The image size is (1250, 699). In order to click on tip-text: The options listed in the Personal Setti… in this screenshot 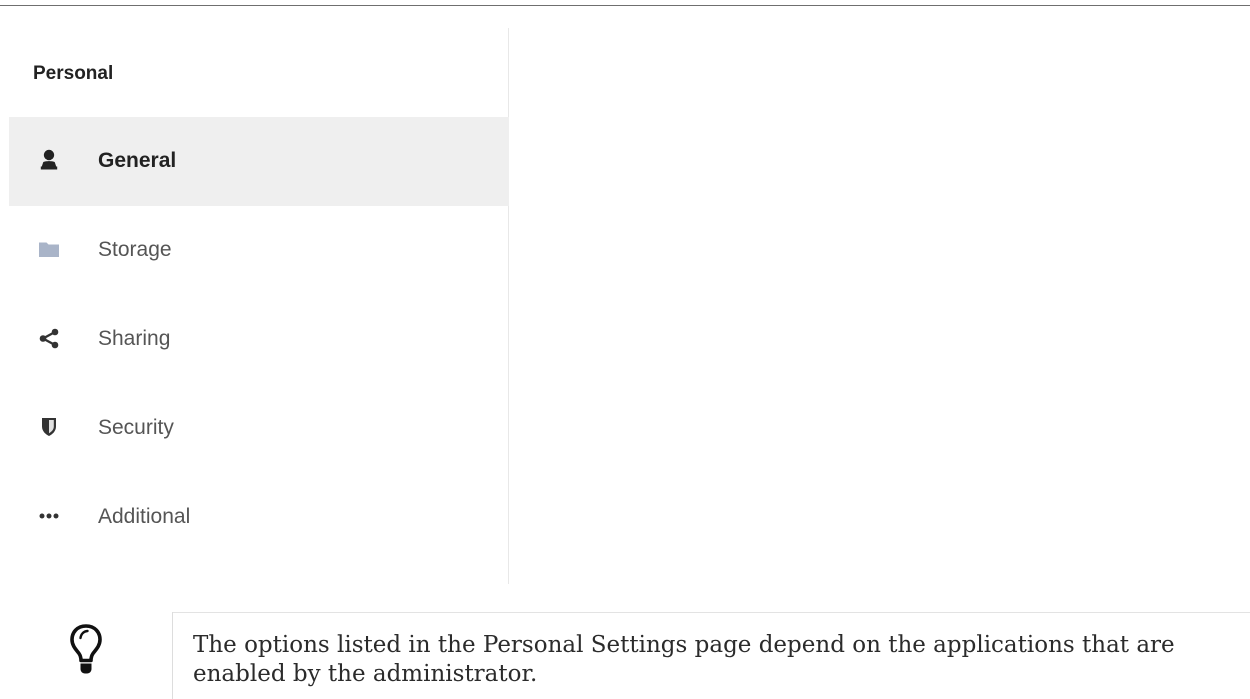, I will do `click(684, 659)`.